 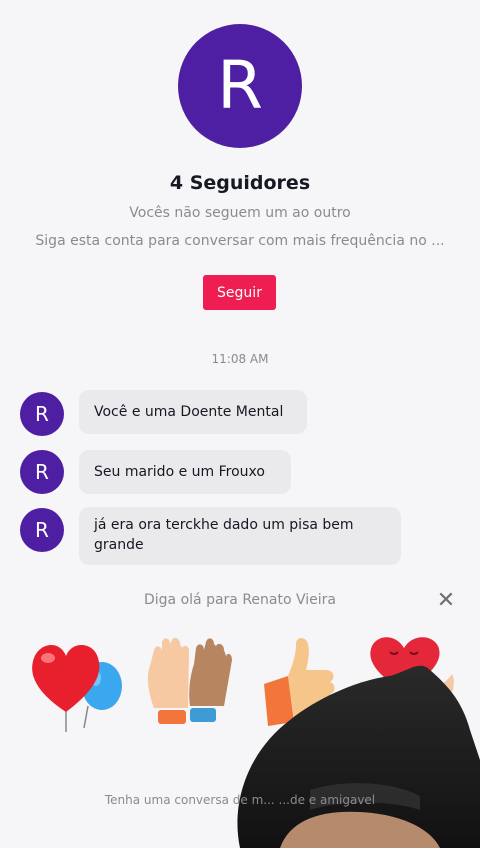 What do you see at coordinates (240, 86) in the screenshot?
I see `avatar: R` at bounding box center [240, 86].